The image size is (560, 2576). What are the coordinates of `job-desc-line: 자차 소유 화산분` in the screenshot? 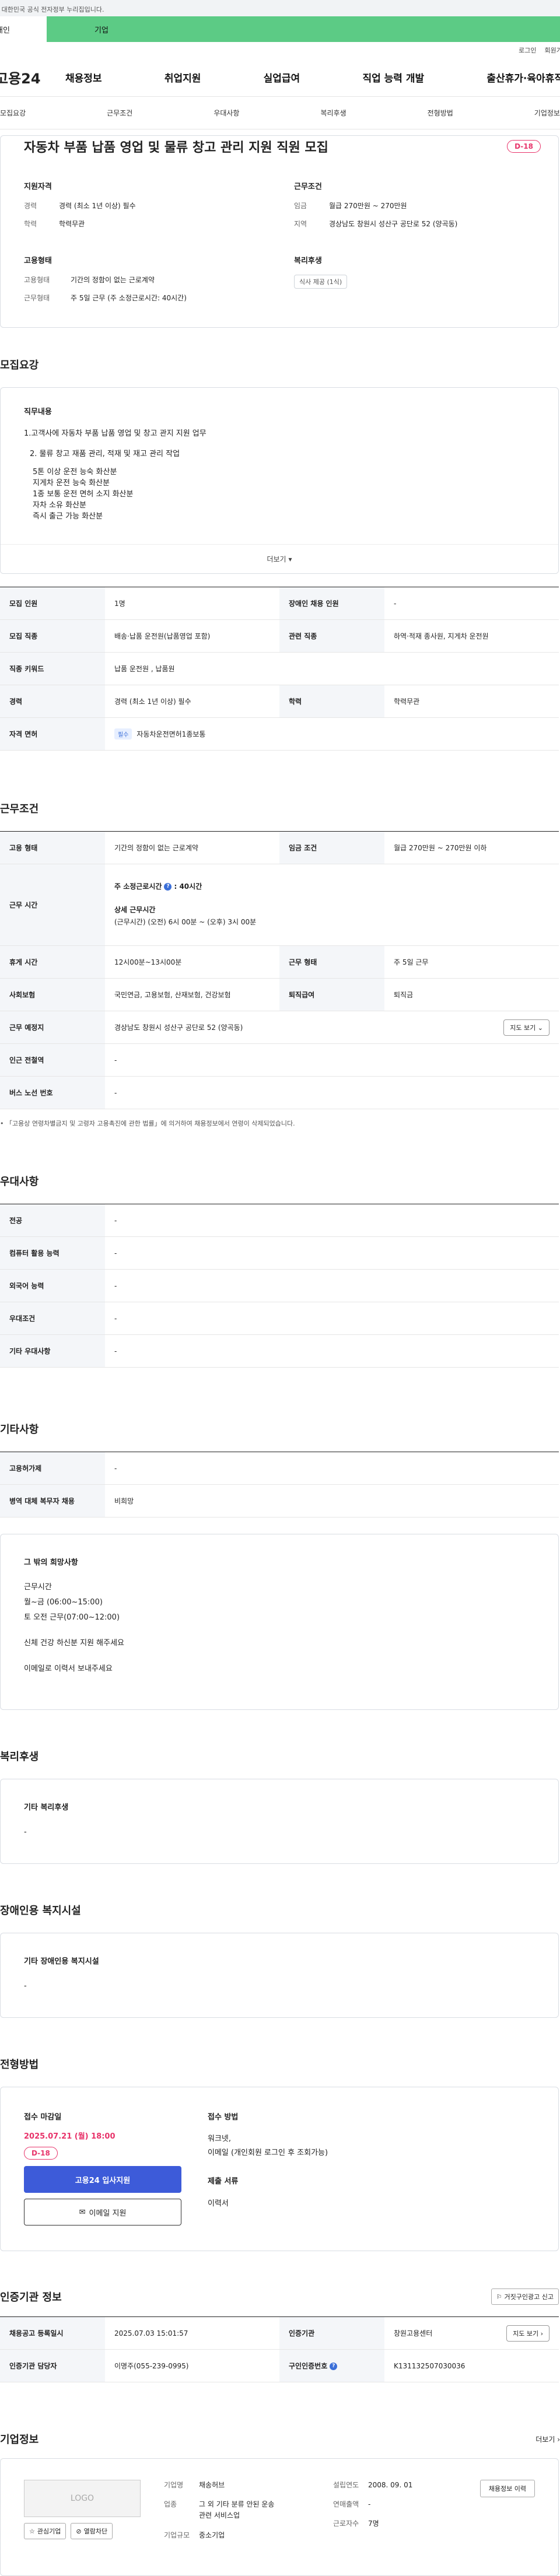 It's located at (60, 505).